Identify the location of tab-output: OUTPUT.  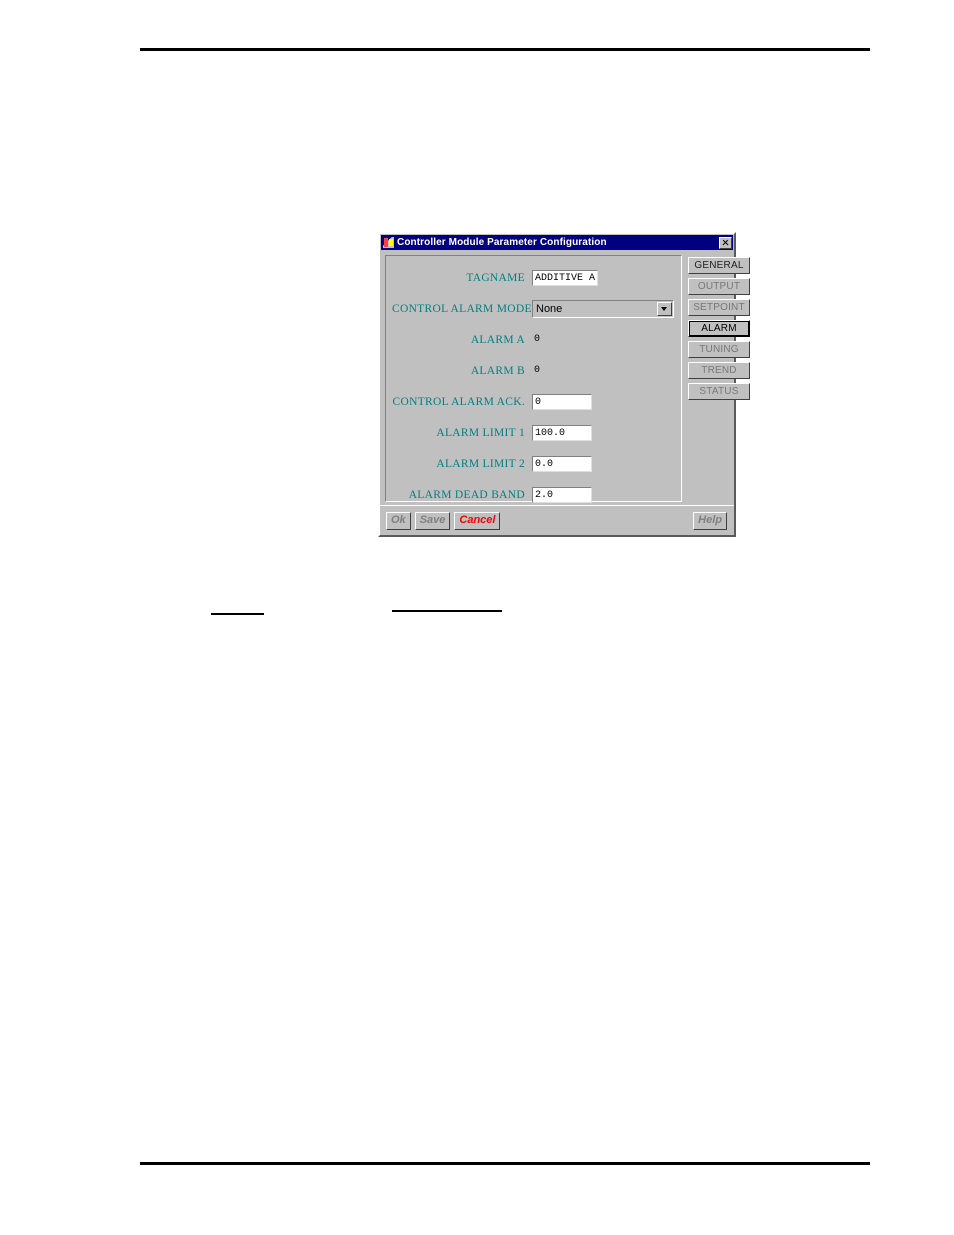
(719, 286).